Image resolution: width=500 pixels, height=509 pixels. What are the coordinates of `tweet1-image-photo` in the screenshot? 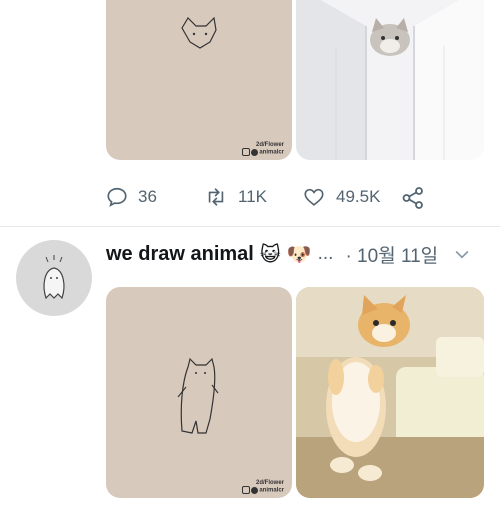 It's located at (390, 80).